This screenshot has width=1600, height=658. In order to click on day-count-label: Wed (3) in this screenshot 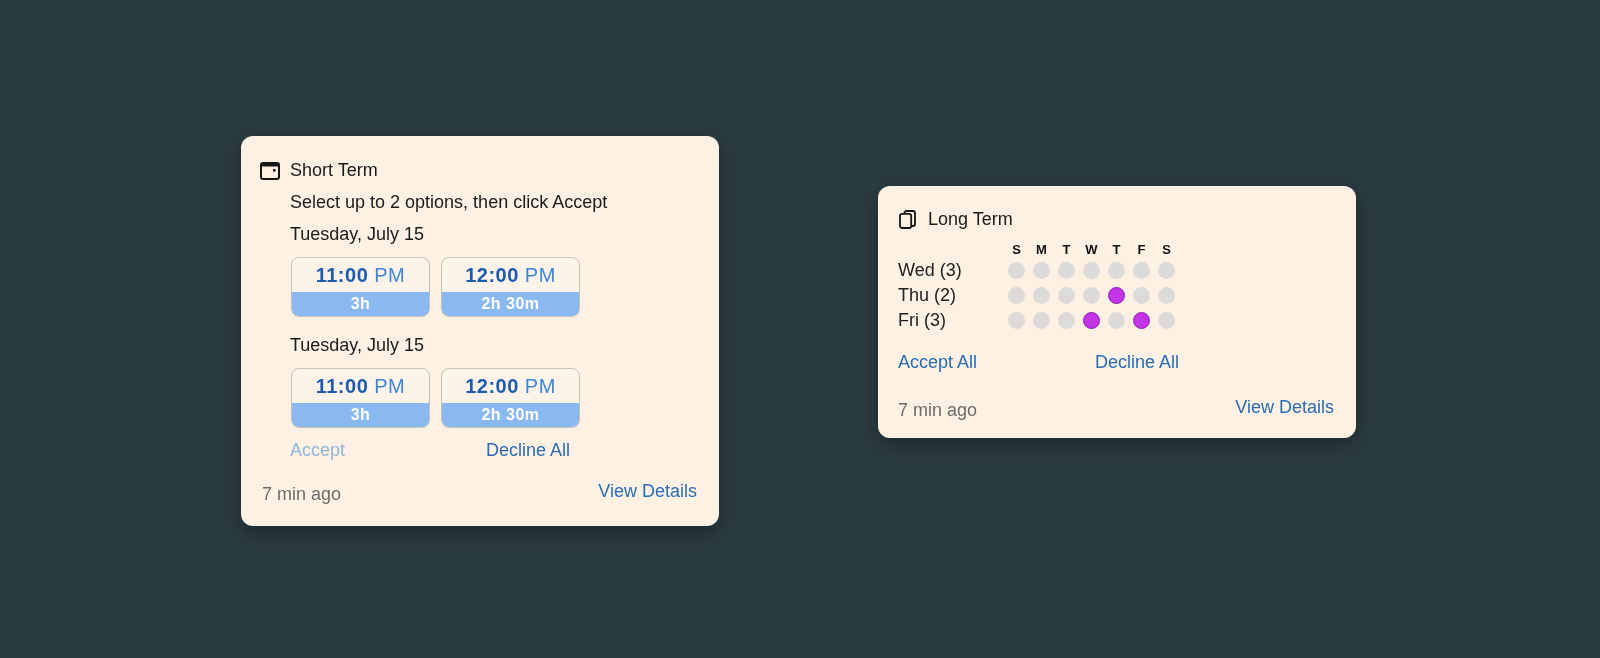, I will do `click(930, 270)`.